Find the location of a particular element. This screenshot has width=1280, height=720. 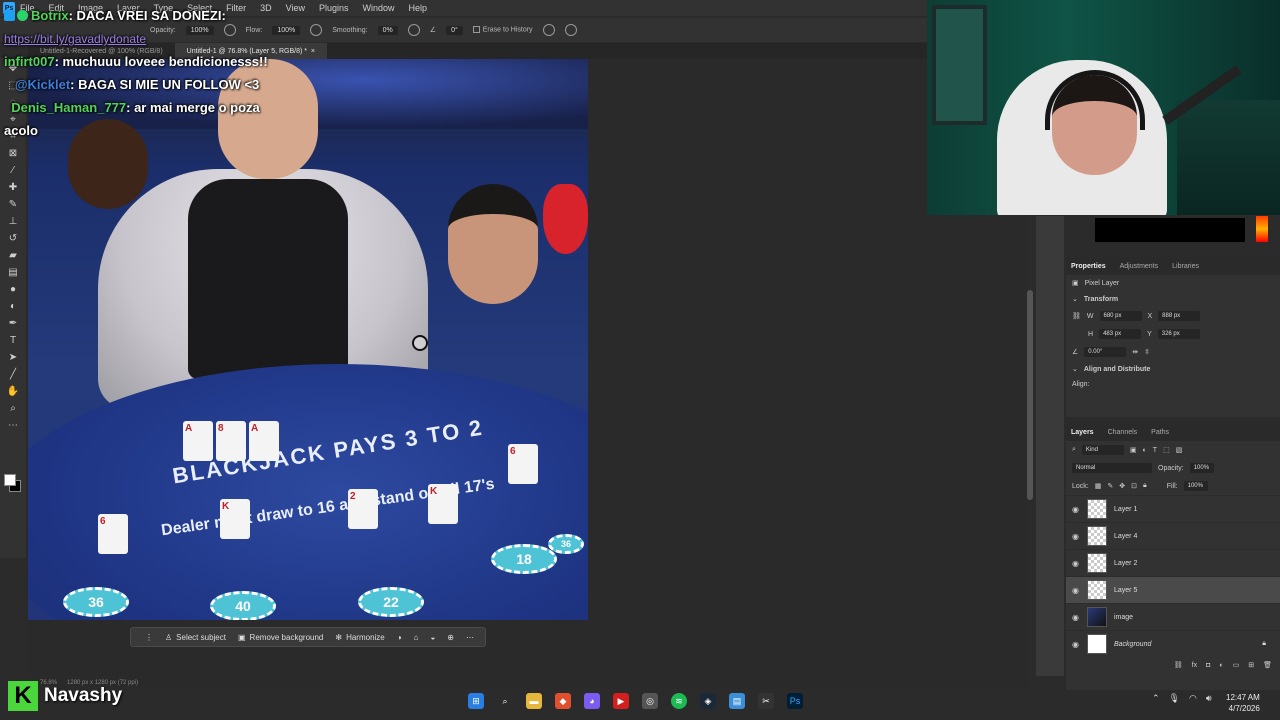

taskbar-clock: 12:47 AM 4/7/2026 is located at coordinates (1243, 703).